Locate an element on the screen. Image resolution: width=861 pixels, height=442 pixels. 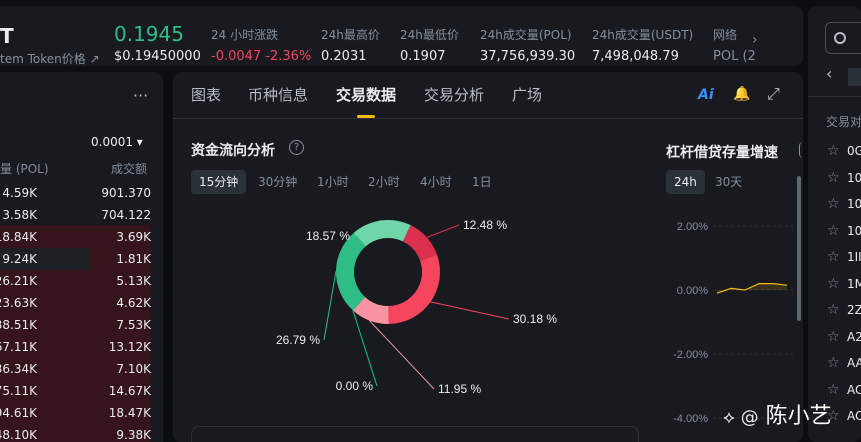
price-usd: $0.19450000 is located at coordinates (157, 56).